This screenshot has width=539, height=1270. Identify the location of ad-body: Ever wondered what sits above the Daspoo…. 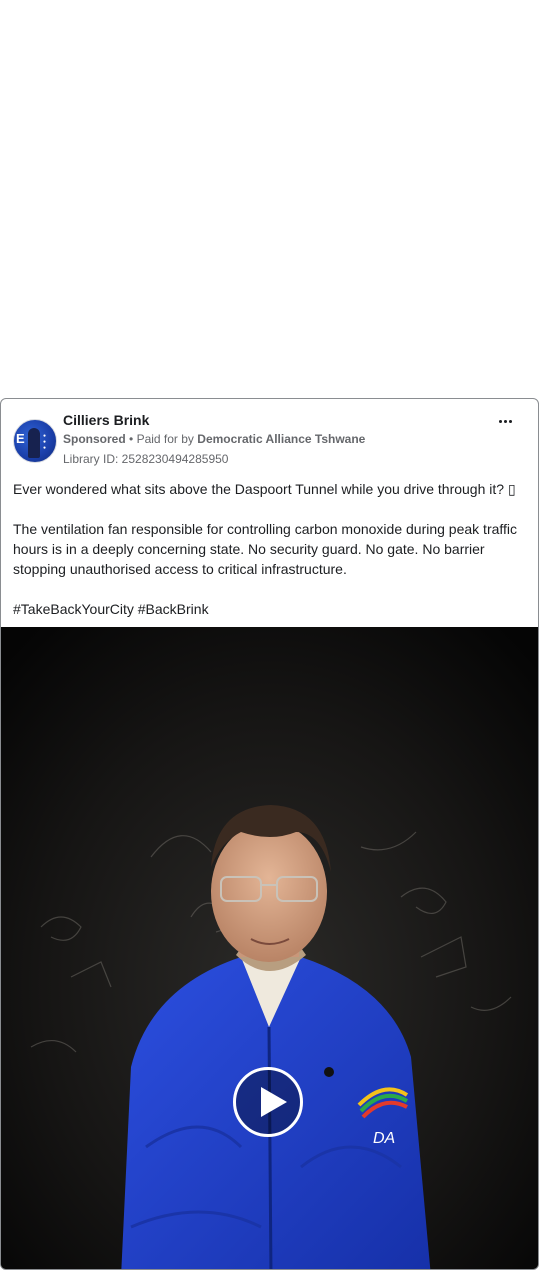
(269, 545).